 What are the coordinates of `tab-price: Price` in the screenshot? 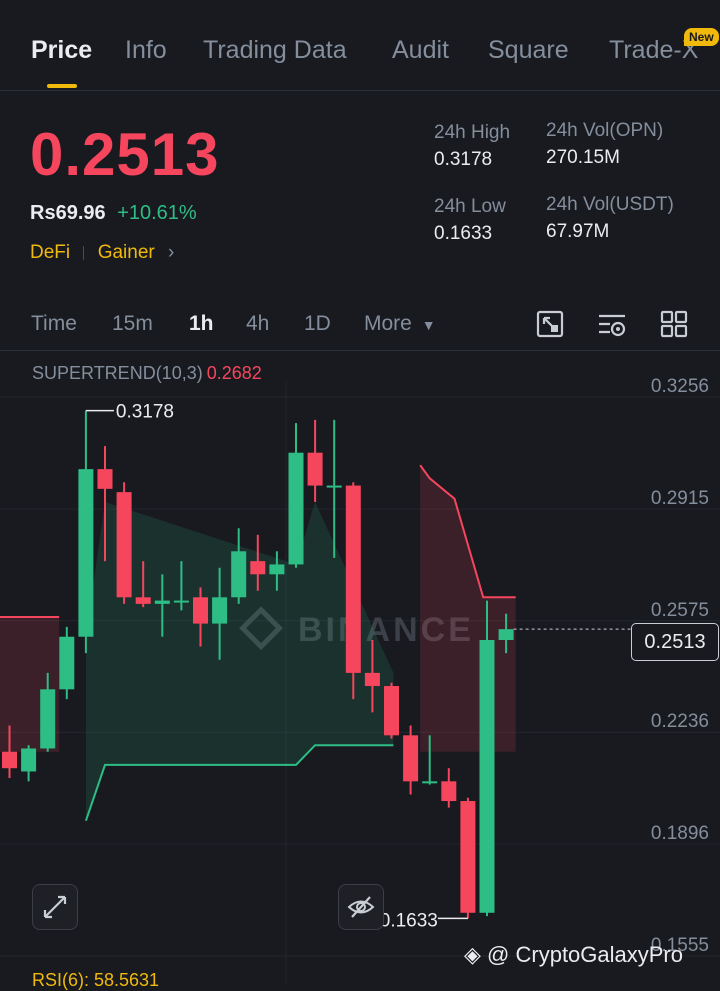 It's located at (61, 50).